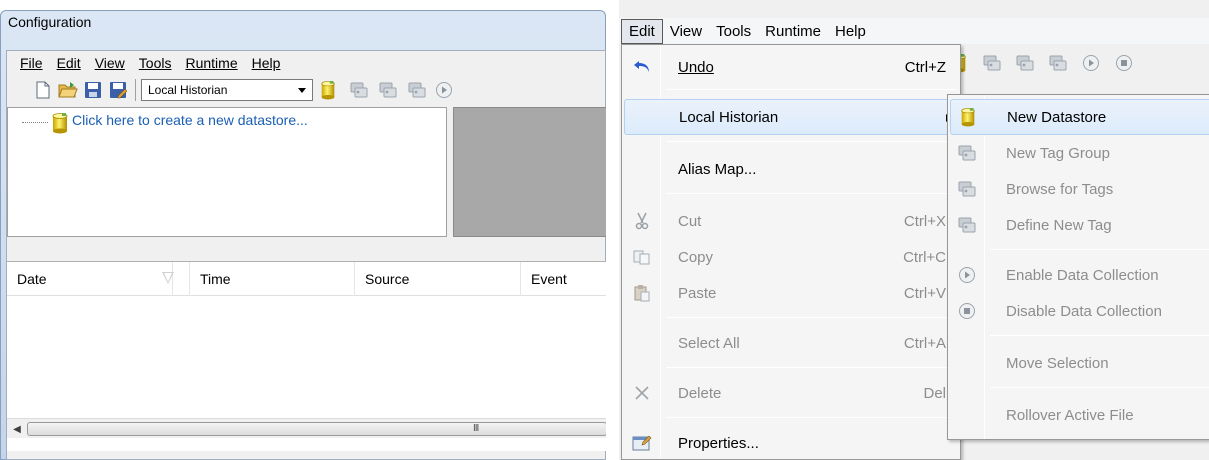 Image resolution: width=1209 pixels, height=460 pixels. I want to click on menu-item-undo: Undo Ctrl+Z, so click(791, 67).